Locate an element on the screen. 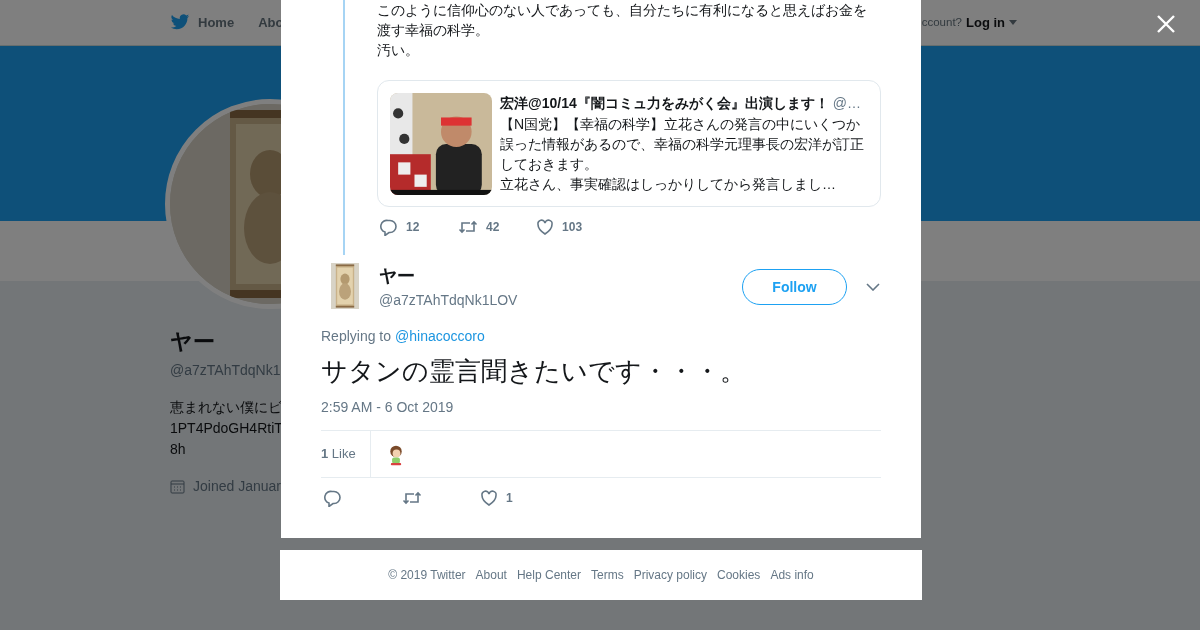 The width and height of the screenshot is (1200, 630). quote-text: 【N国党】【幸福の科学】立花さんの発言の中にいくつか誤った情報があるので、幸福の科学元理事長の宏洋が訂正しておきます。 is located at coordinates (683, 144).